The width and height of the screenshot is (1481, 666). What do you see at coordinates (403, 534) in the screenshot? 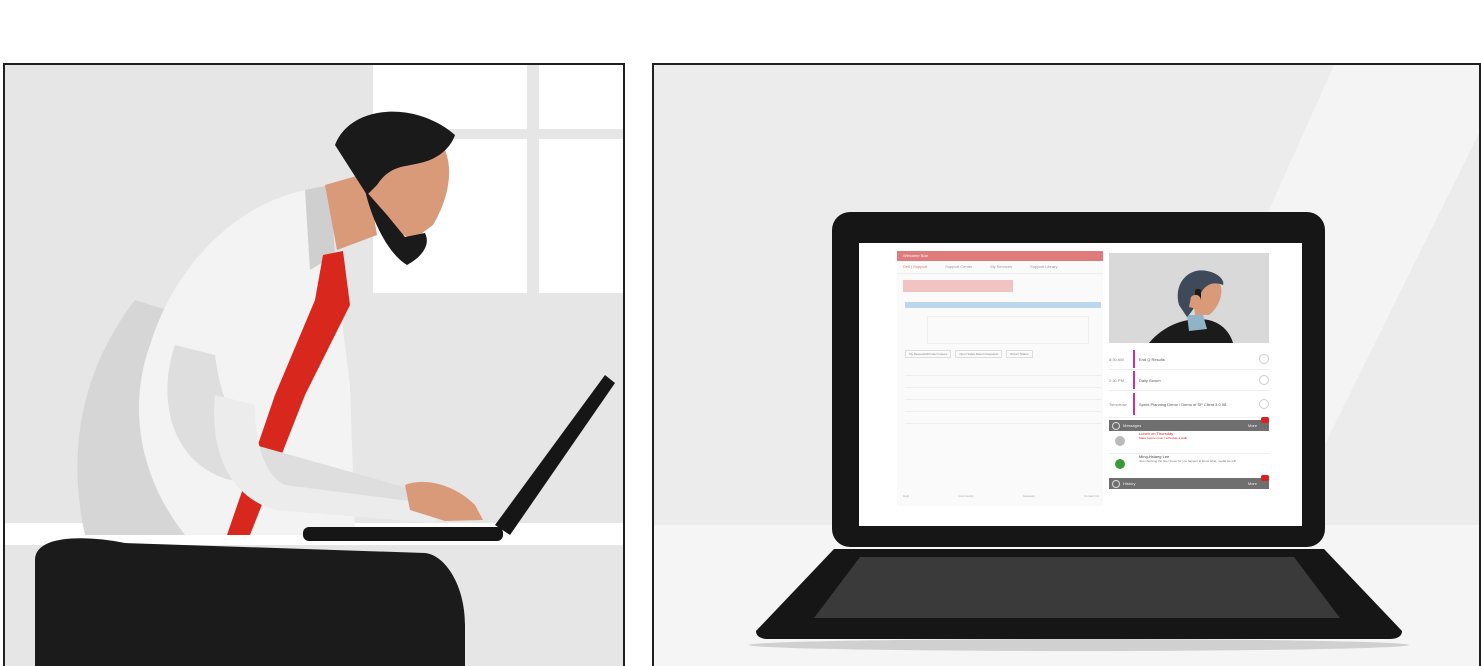
I see `laptop-base` at bounding box center [403, 534].